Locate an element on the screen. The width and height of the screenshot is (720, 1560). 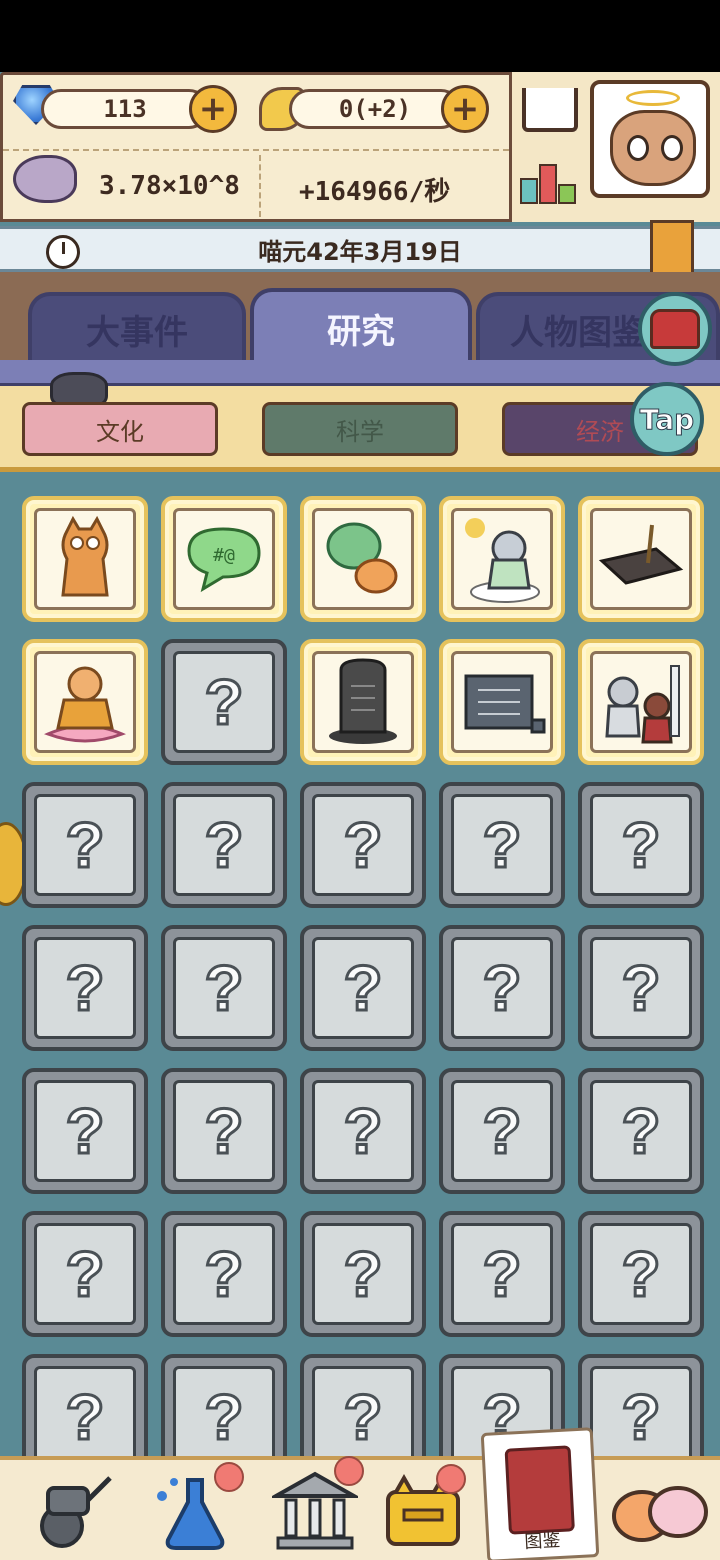
nav-building is located at coordinates (316, 1505).